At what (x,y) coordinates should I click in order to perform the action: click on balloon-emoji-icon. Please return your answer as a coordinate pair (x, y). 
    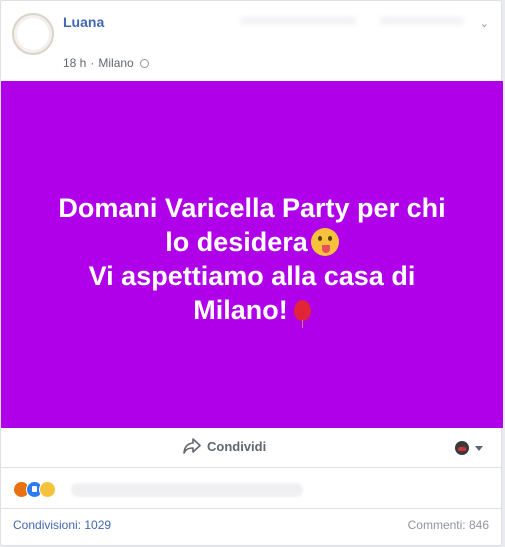
    Looking at the image, I should click on (302, 313).